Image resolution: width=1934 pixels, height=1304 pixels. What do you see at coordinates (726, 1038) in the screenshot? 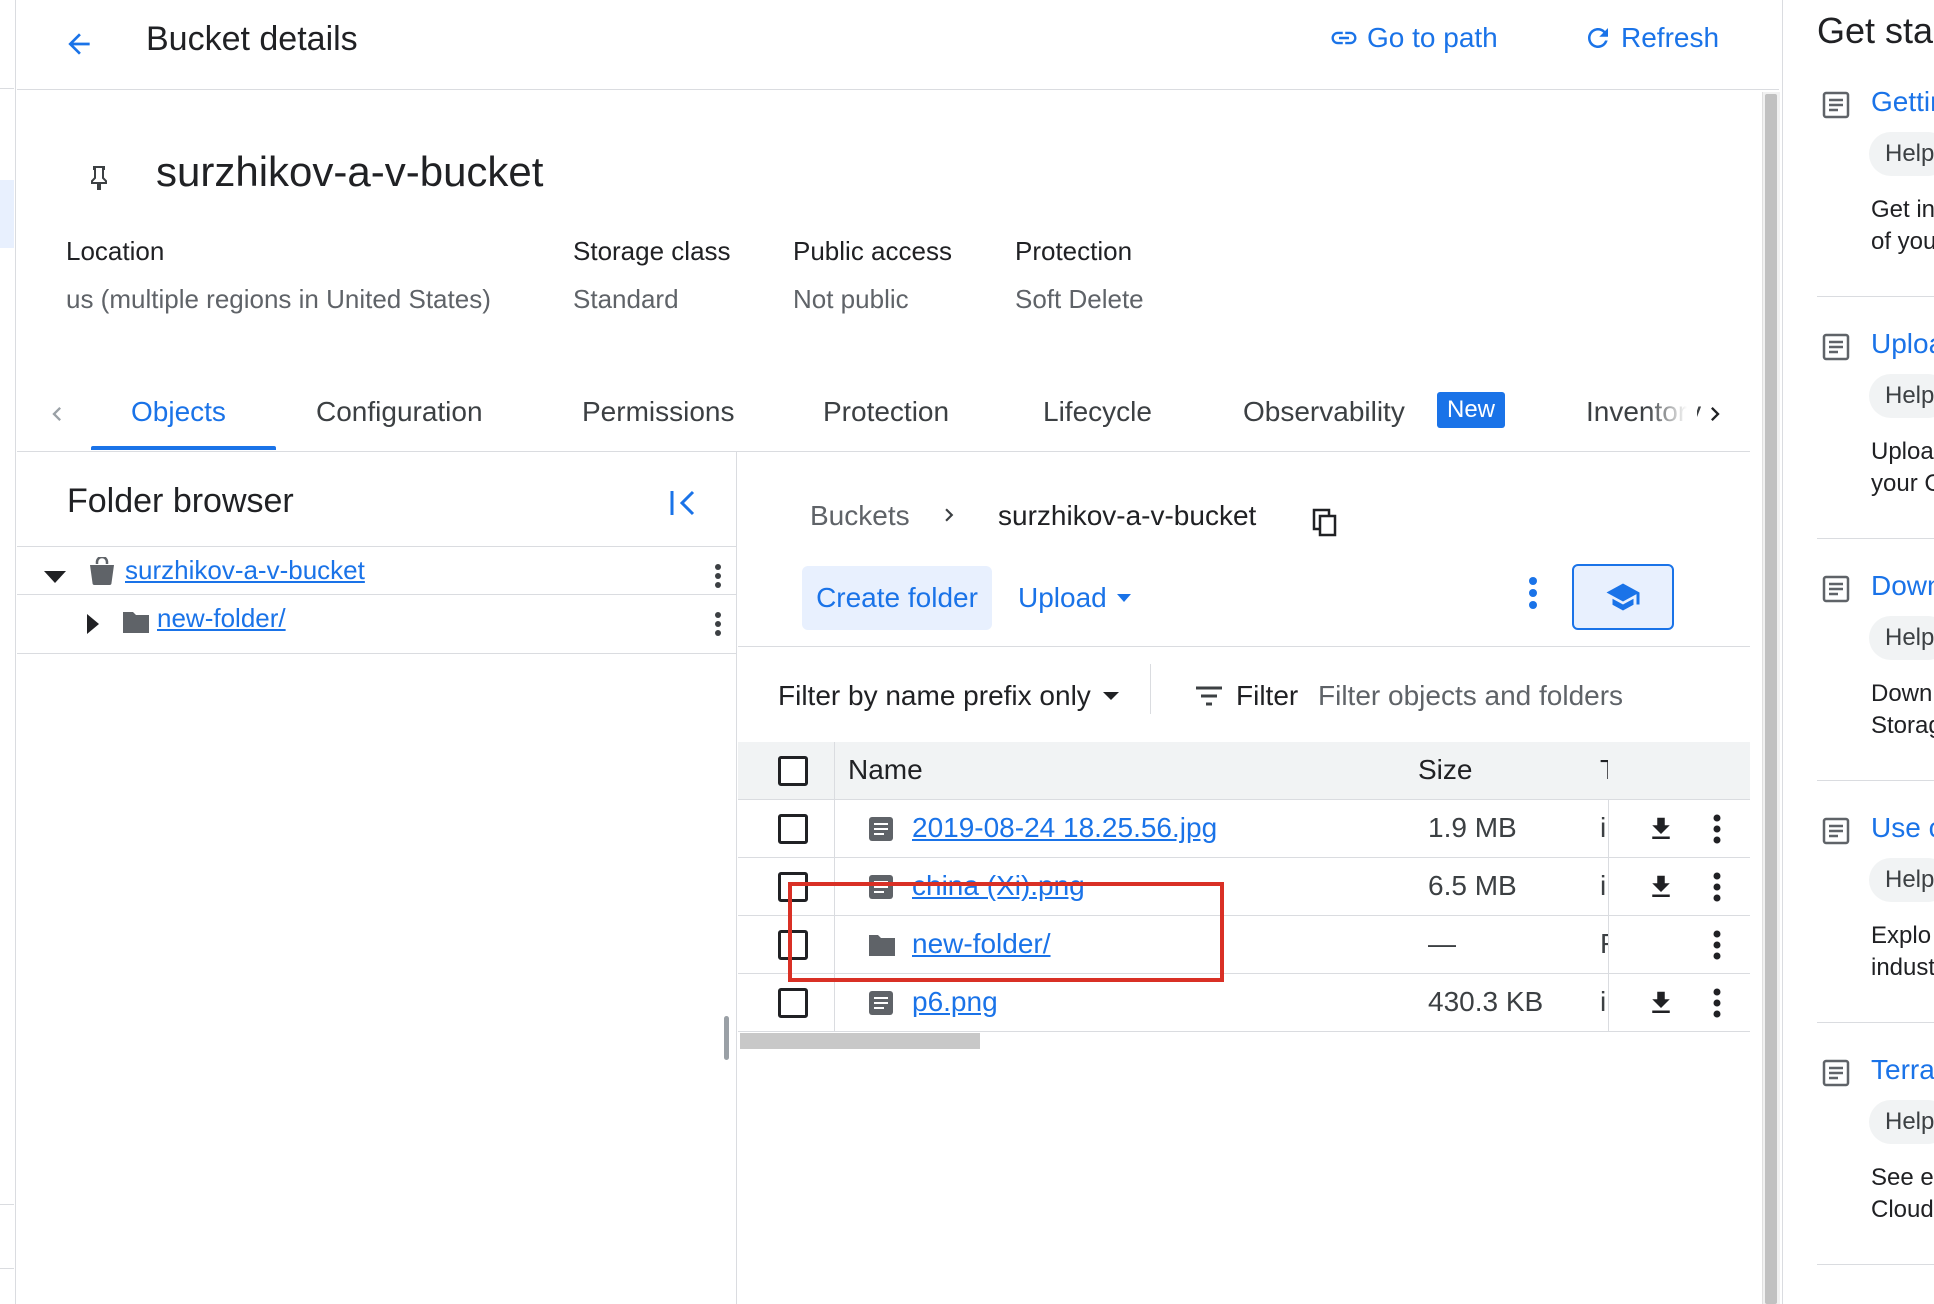
I see `panel-resize-handle` at bounding box center [726, 1038].